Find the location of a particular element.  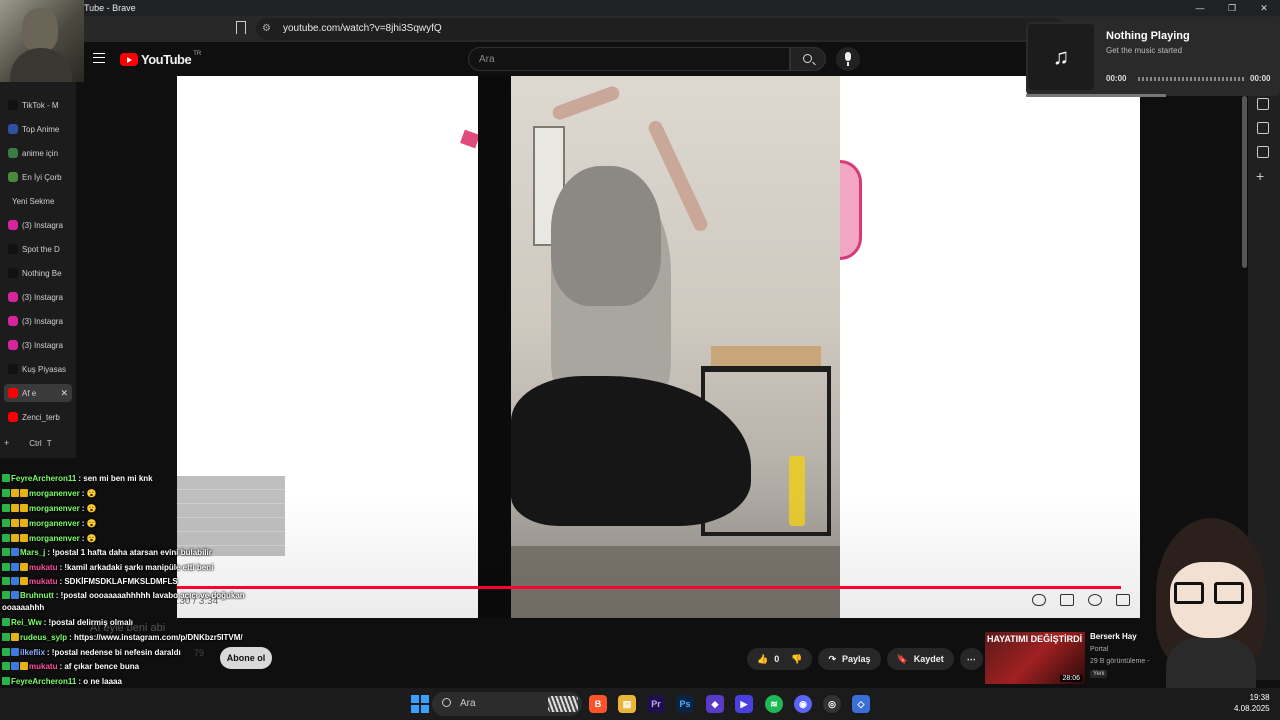

chat-username: morganenver is located at coordinates (54, 538).